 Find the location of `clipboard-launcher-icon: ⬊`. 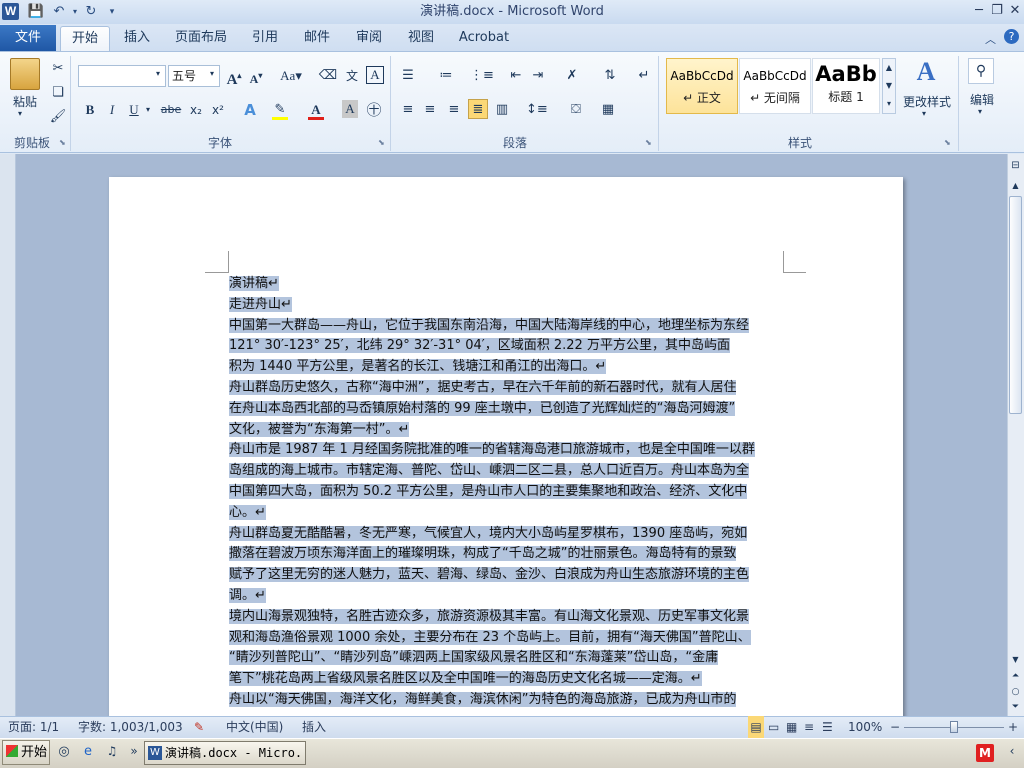

clipboard-launcher-icon: ⬊ is located at coordinates (62, 142).